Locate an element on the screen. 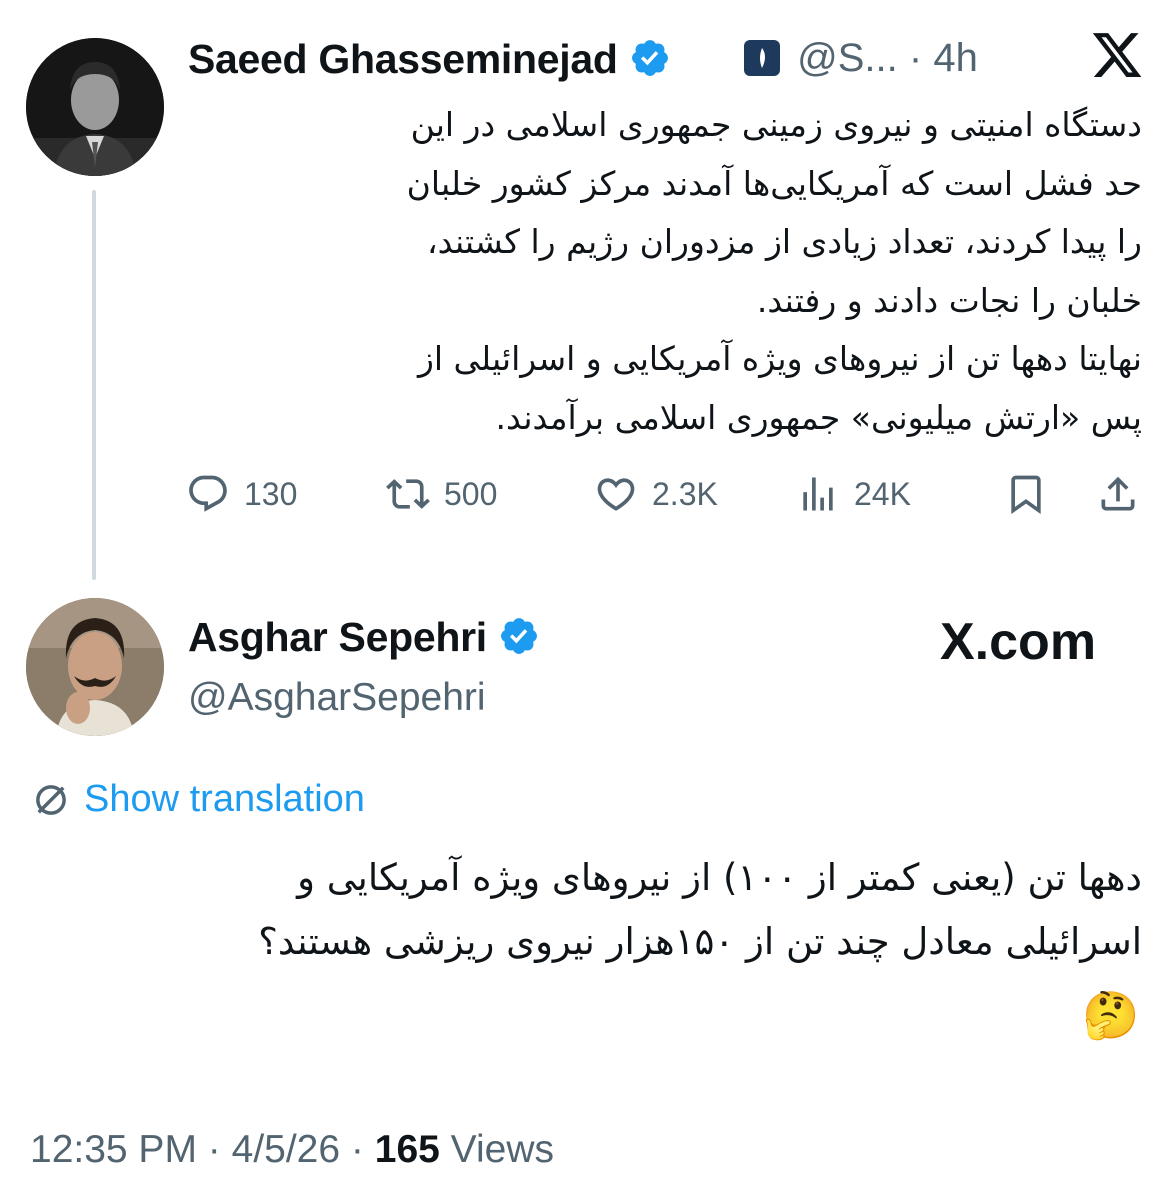  quoted-author-name: Saeed Ghasseminejad is located at coordinates (429, 59).